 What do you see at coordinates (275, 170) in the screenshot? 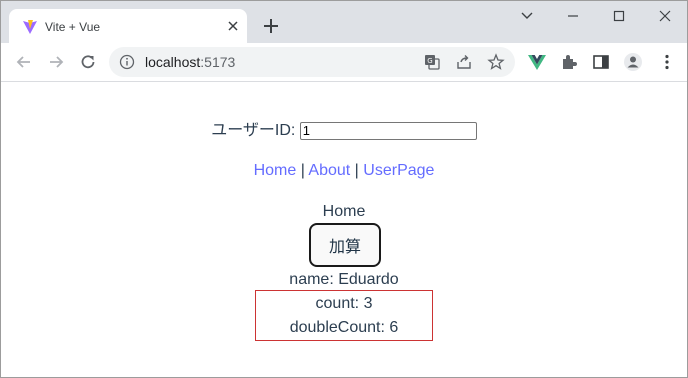
I see `nav-link-home: Home` at bounding box center [275, 170].